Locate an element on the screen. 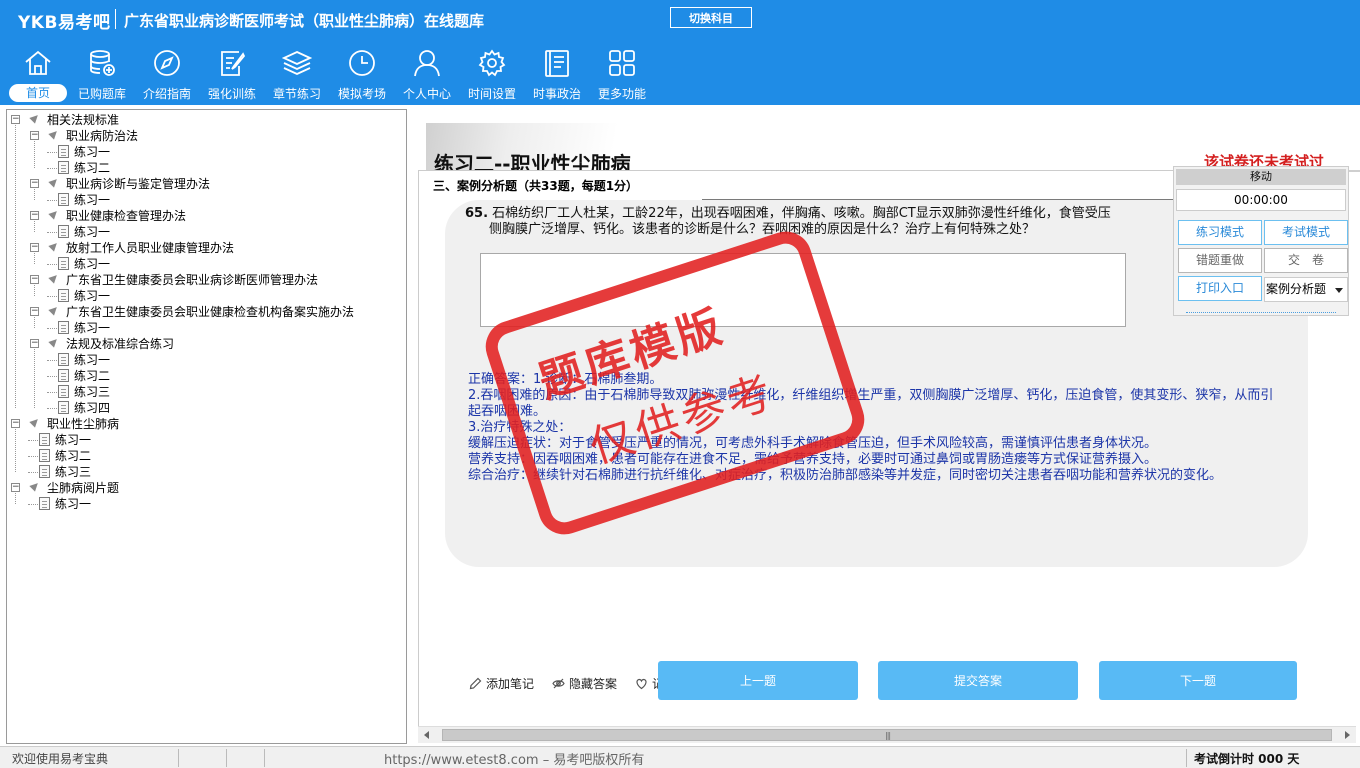  nav-purchased: 已购题库 is located at coordinates (102, 75).